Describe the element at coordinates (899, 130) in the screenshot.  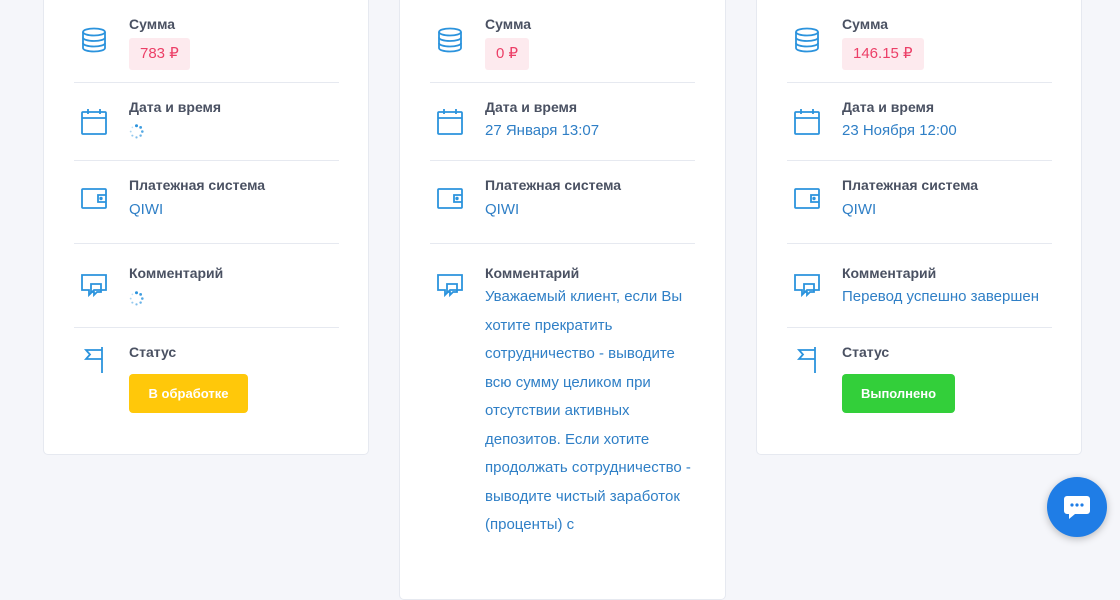
I see `datetime-value: 23 Ноября 12:00` at that location.